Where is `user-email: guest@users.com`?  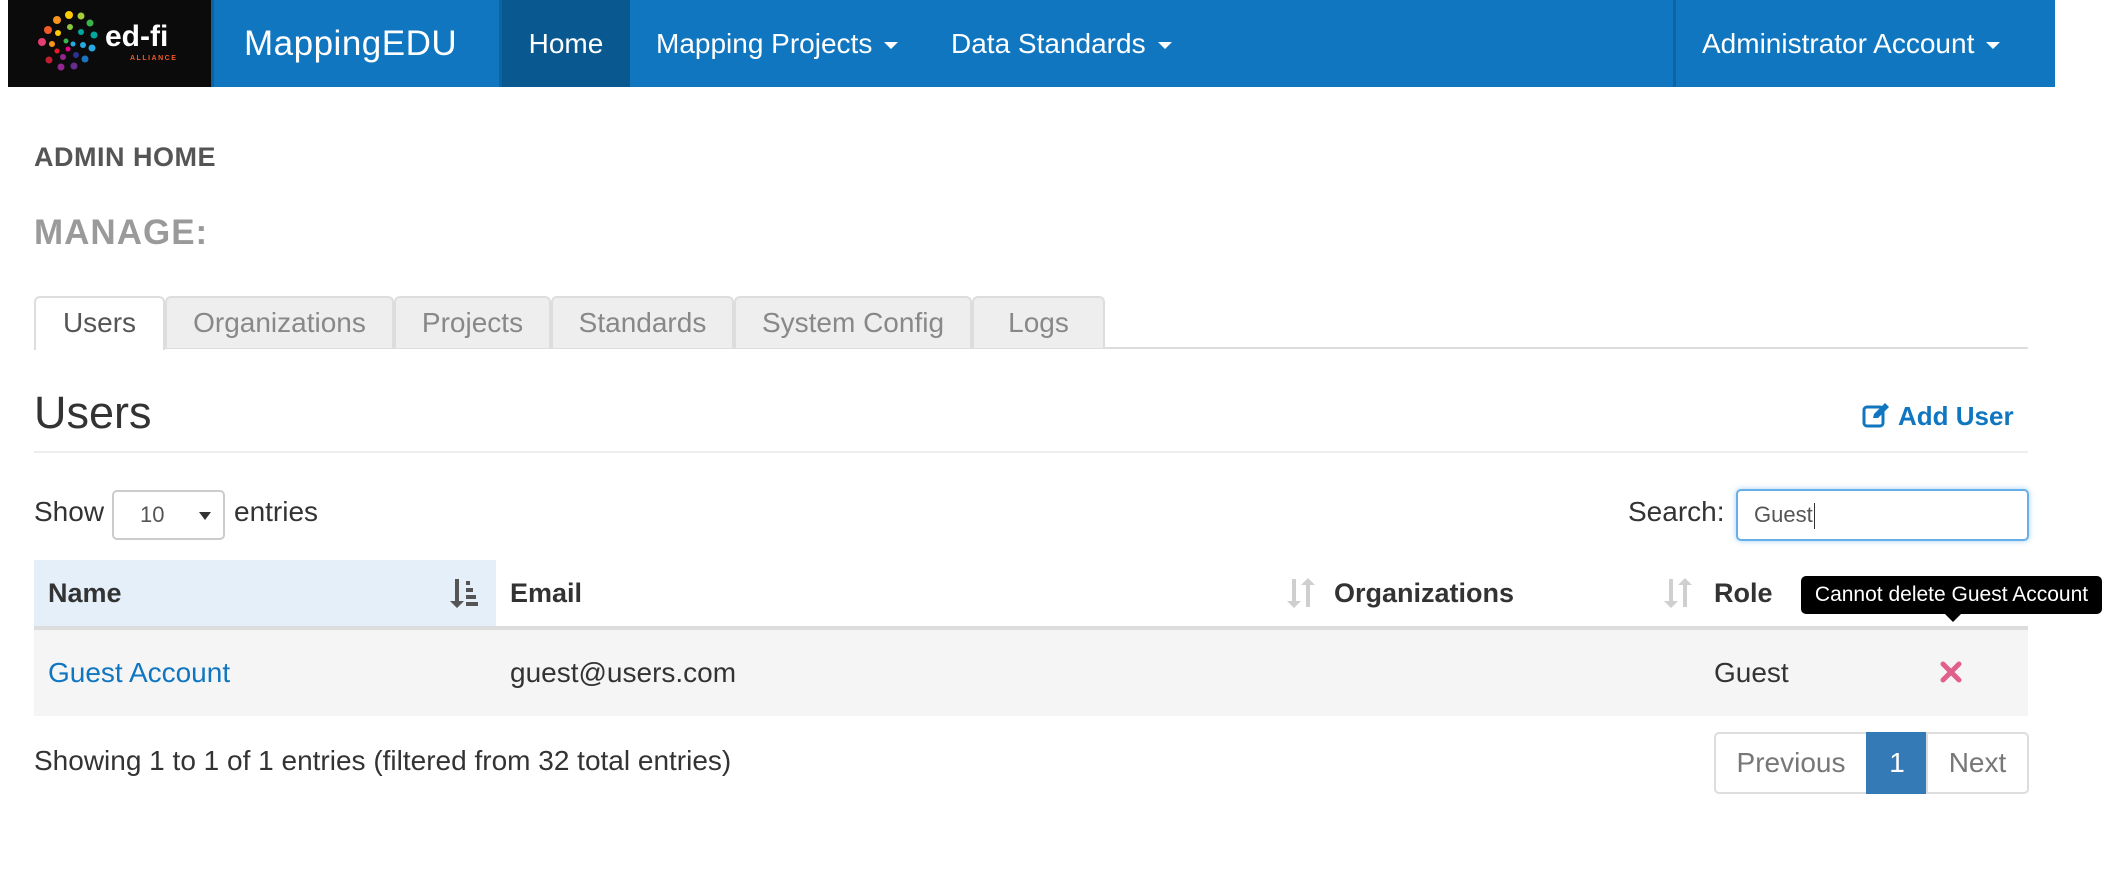 user-email: guest@users.com is located at coordinates (623, 672).